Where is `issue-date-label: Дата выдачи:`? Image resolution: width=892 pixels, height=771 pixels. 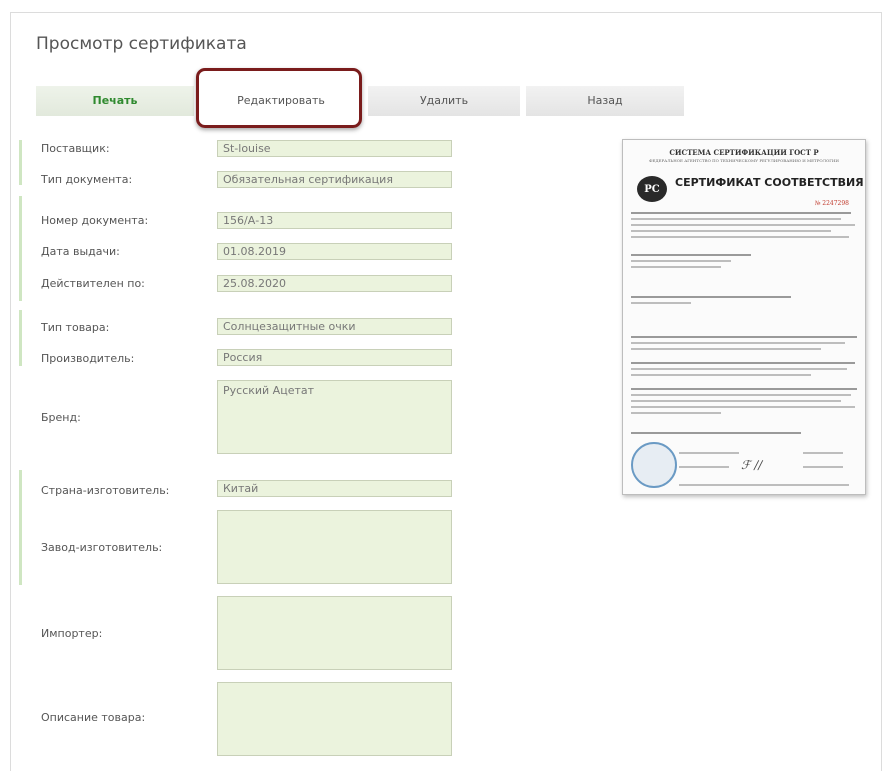
issue-date-label: Дата выдачи: is located at coordinates (80, 251).